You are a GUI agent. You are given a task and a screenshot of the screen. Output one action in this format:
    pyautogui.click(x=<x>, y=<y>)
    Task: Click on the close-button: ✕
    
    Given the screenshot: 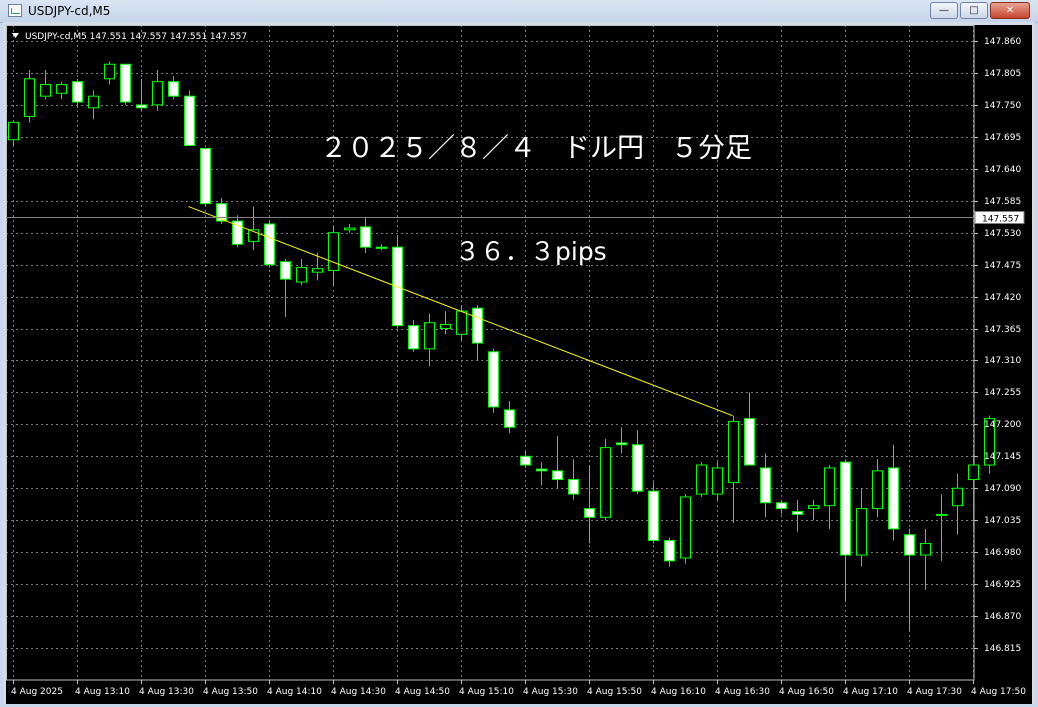 What is the action you would take?
    pyautogui.click(x=1010, y=10)
    